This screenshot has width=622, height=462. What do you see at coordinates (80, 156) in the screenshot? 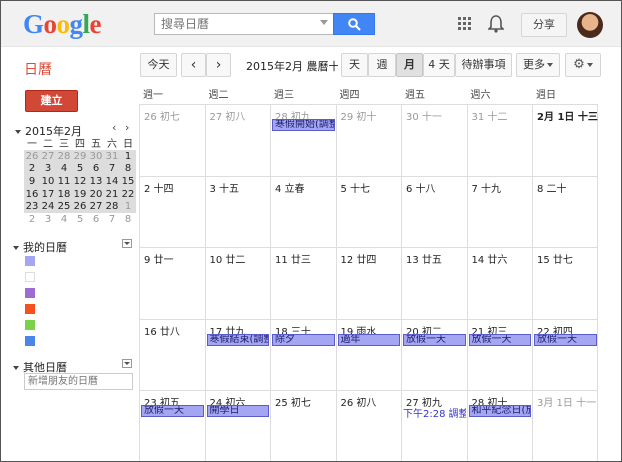
I see `mini-day: 29` at bounding box center [80, 156].